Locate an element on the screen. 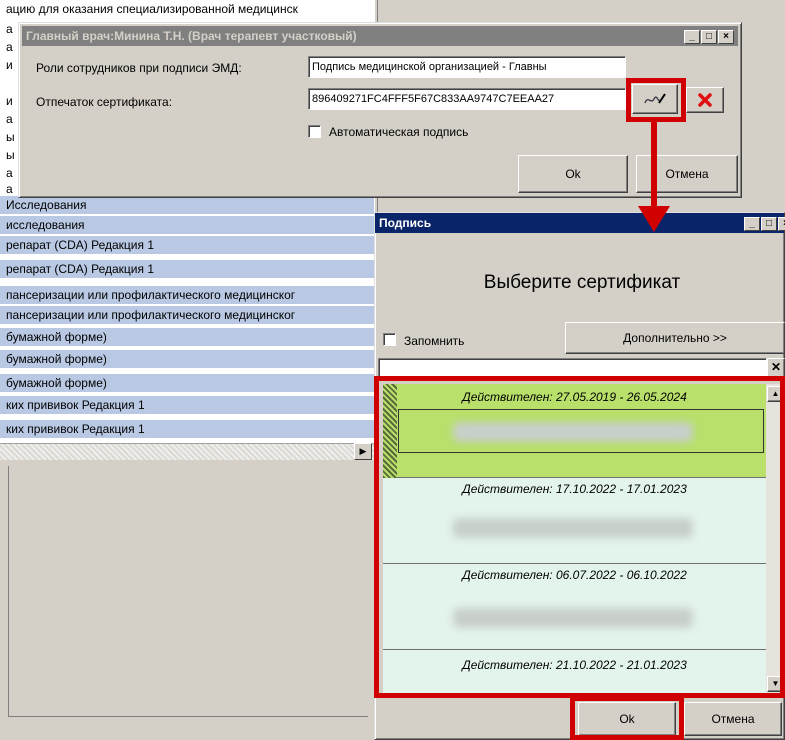 The width and height of the screenshot is (785, 740). remember-label: Запомнить is located at coordinates (434, 341).